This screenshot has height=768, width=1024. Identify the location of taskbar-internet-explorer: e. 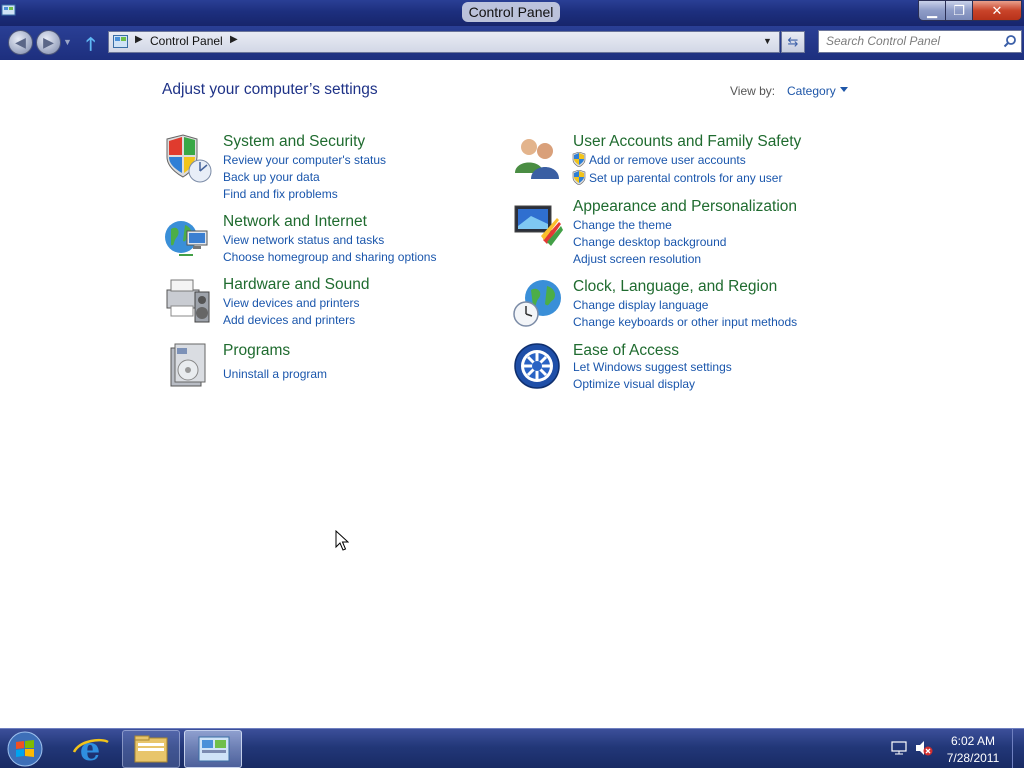
(90, 749).